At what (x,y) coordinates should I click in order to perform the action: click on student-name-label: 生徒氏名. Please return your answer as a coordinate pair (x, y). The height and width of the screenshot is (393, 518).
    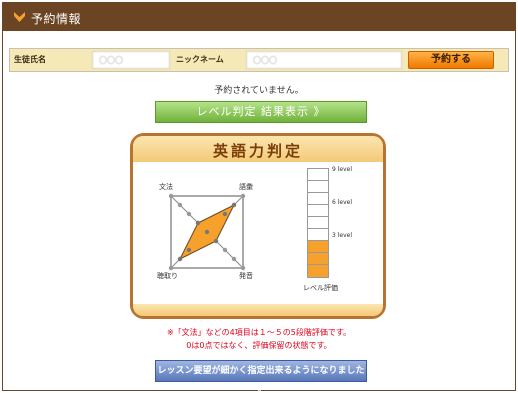
    Looking at the image, I should click on (51, 60).